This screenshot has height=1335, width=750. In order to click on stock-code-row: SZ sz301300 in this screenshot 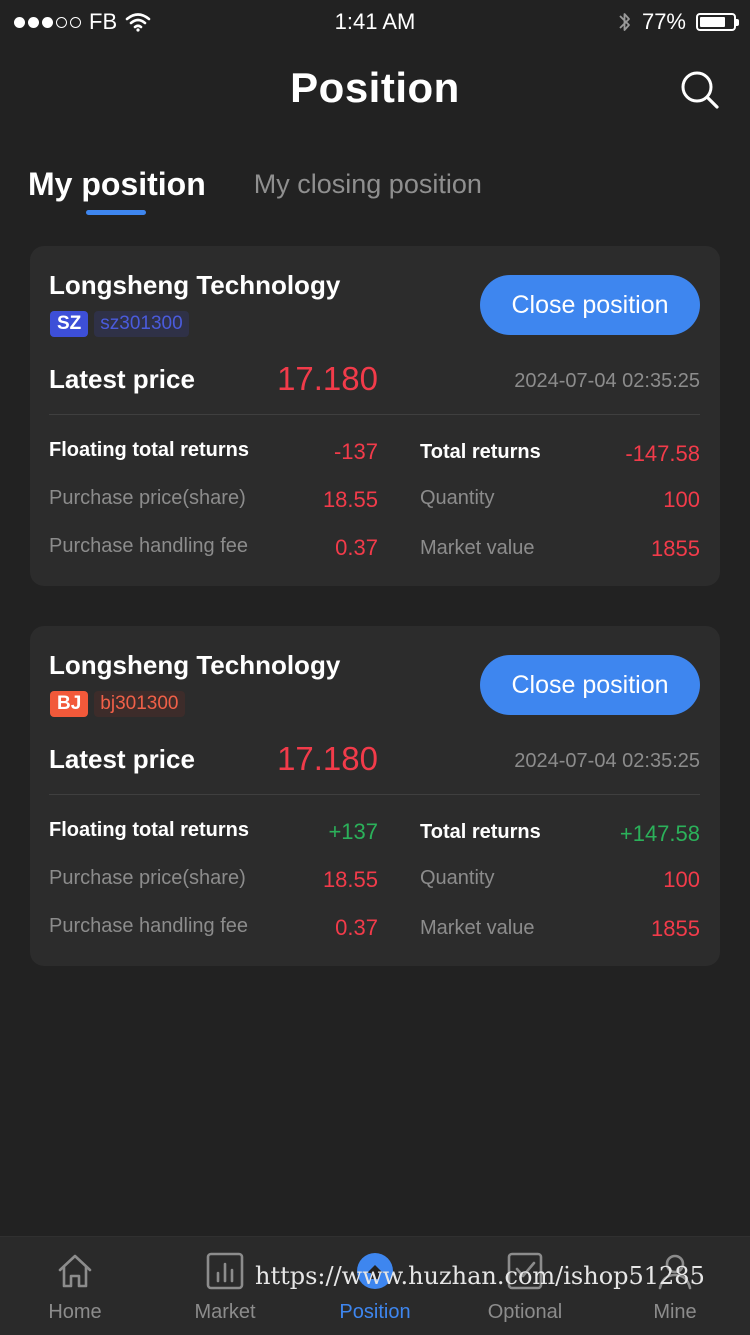, I will do `click(119, 324)`.